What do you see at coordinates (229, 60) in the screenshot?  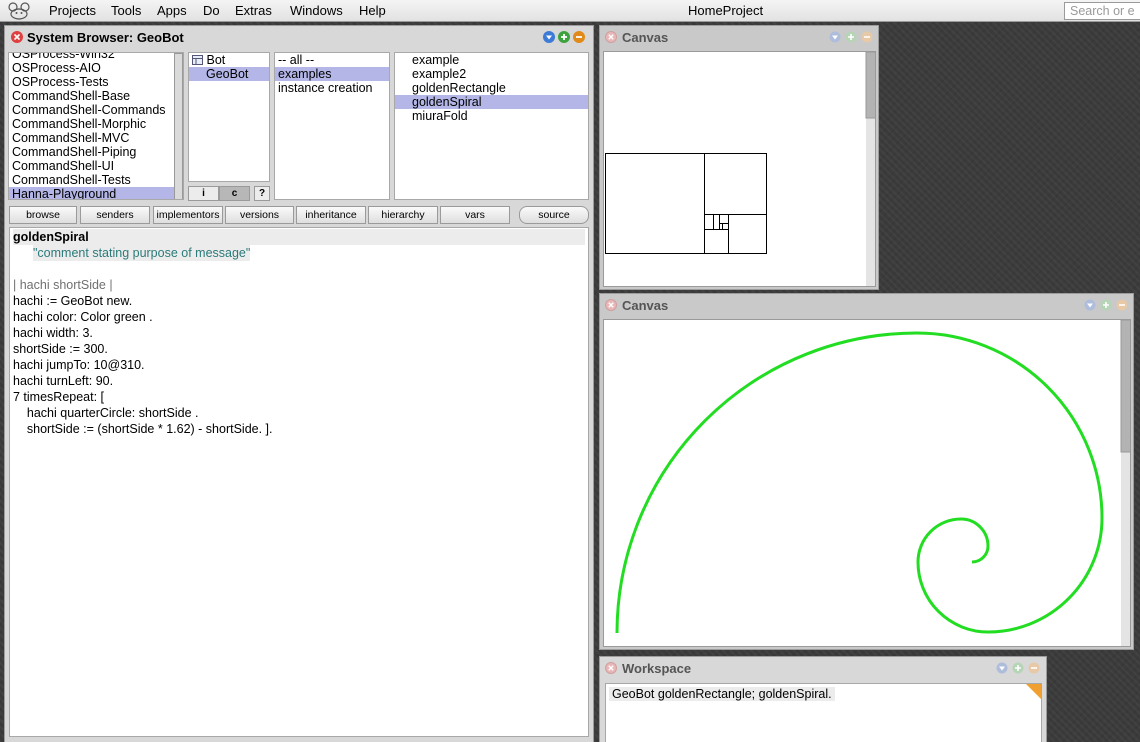 I see `class-item: Bot` at bounding box center [229, 60].